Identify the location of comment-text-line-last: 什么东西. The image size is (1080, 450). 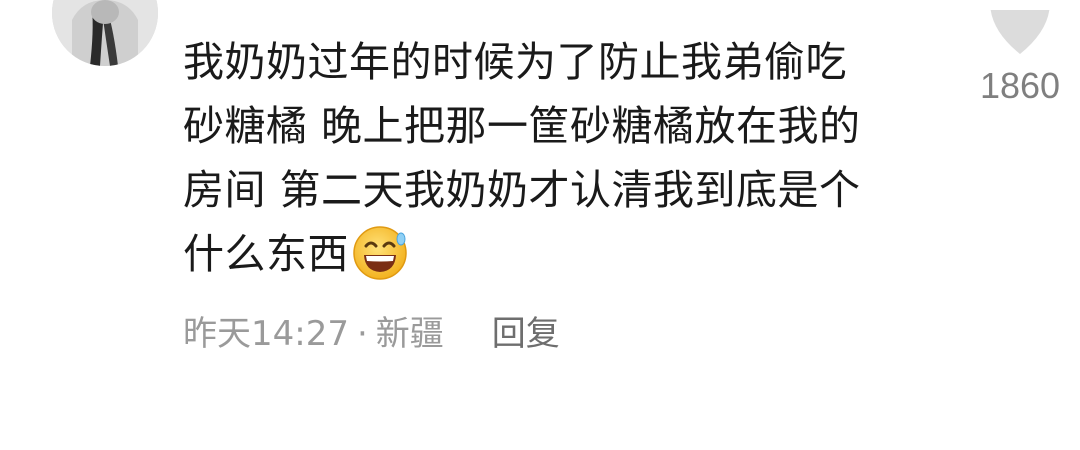
(573, 254).